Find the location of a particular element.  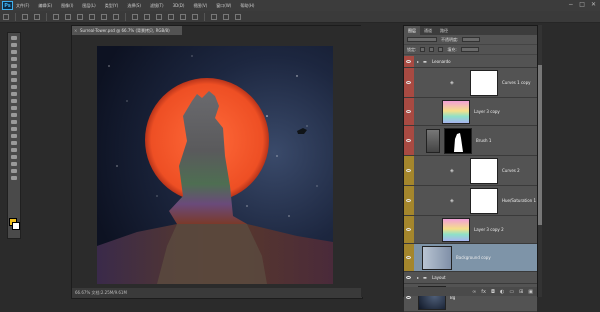

tab-paths: 路径 is located at coordinates (444, 30).